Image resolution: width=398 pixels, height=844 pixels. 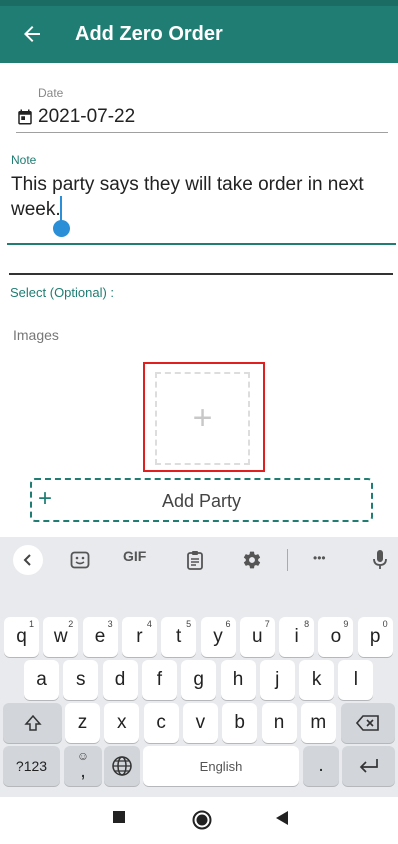 What do you see at coordinates (385, 624) in the screenshot?
I see `key-number-hint: 0` at bounding box center [385, 624].